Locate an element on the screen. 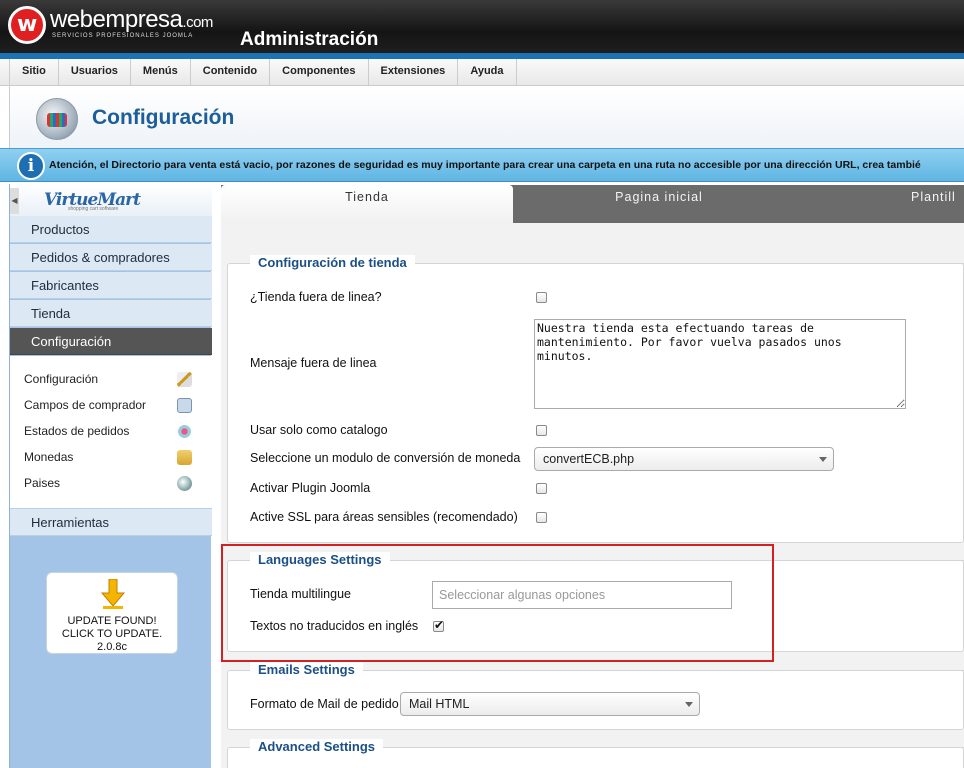 Image resolution: width=964 pixels, height=768 pixels. languages-legend: Languages Settings is located at coordinates (320, 559).